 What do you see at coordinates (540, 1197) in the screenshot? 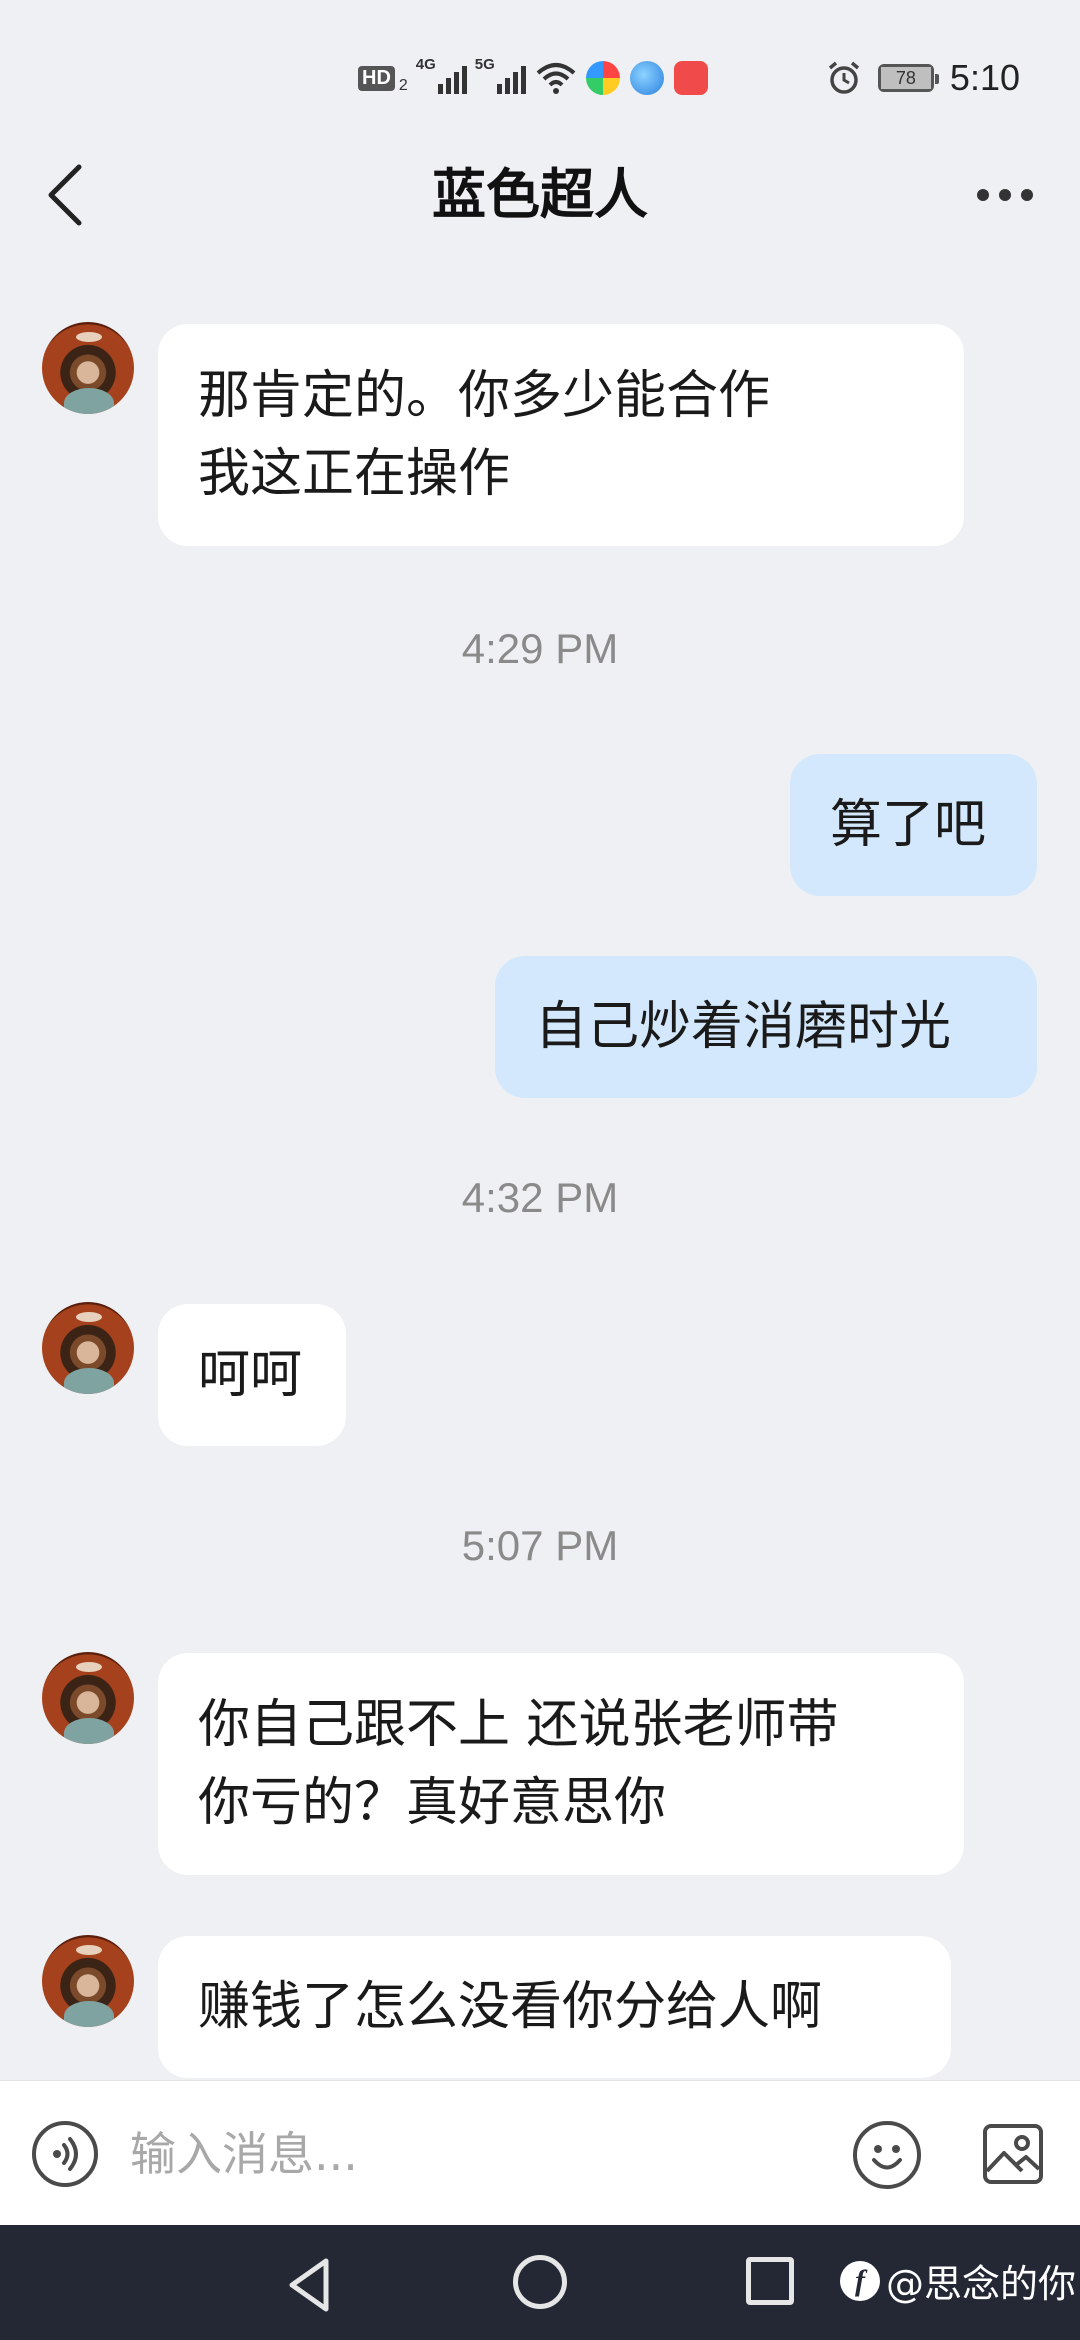
I see `message-timestamp: 4:32 PM` at bounding box center [540, 1197].